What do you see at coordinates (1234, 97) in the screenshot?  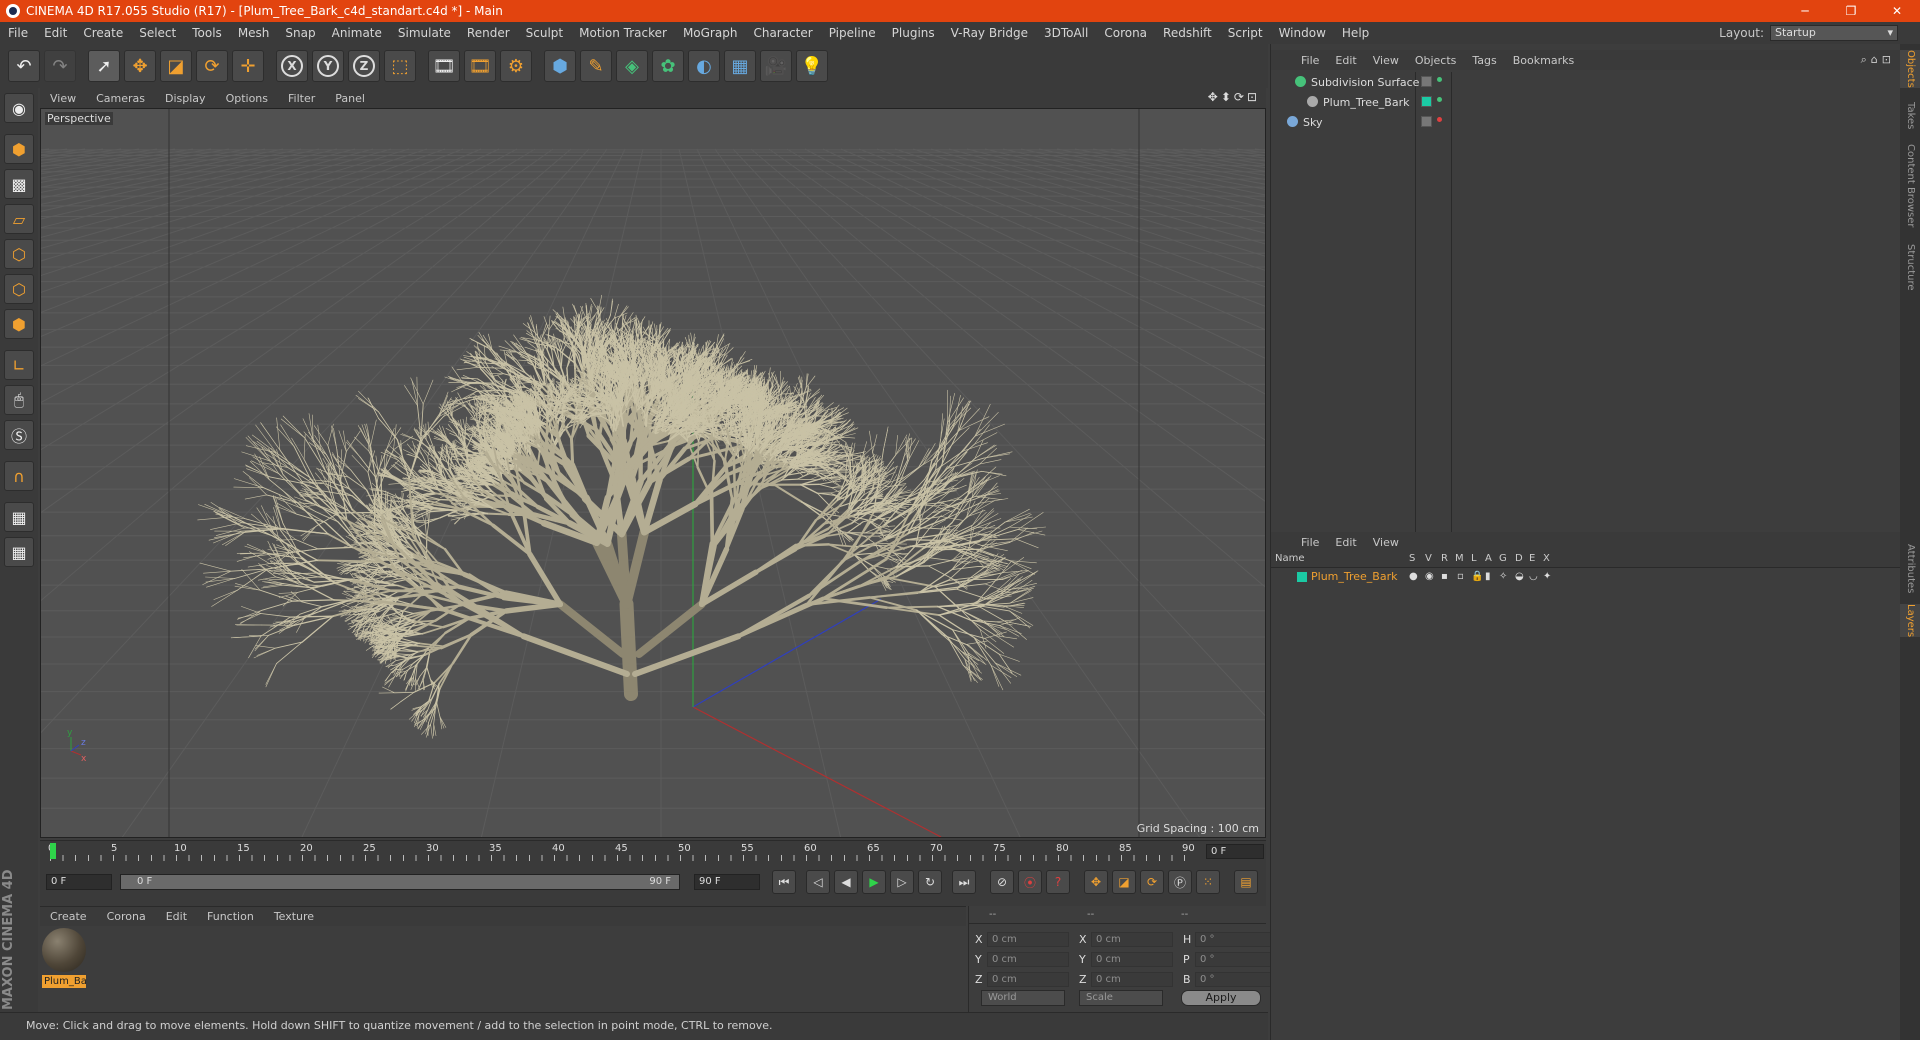 I see `viewport-navigation-icons: ✥⬍⟳⊡` at bounding box center [1234, 97].